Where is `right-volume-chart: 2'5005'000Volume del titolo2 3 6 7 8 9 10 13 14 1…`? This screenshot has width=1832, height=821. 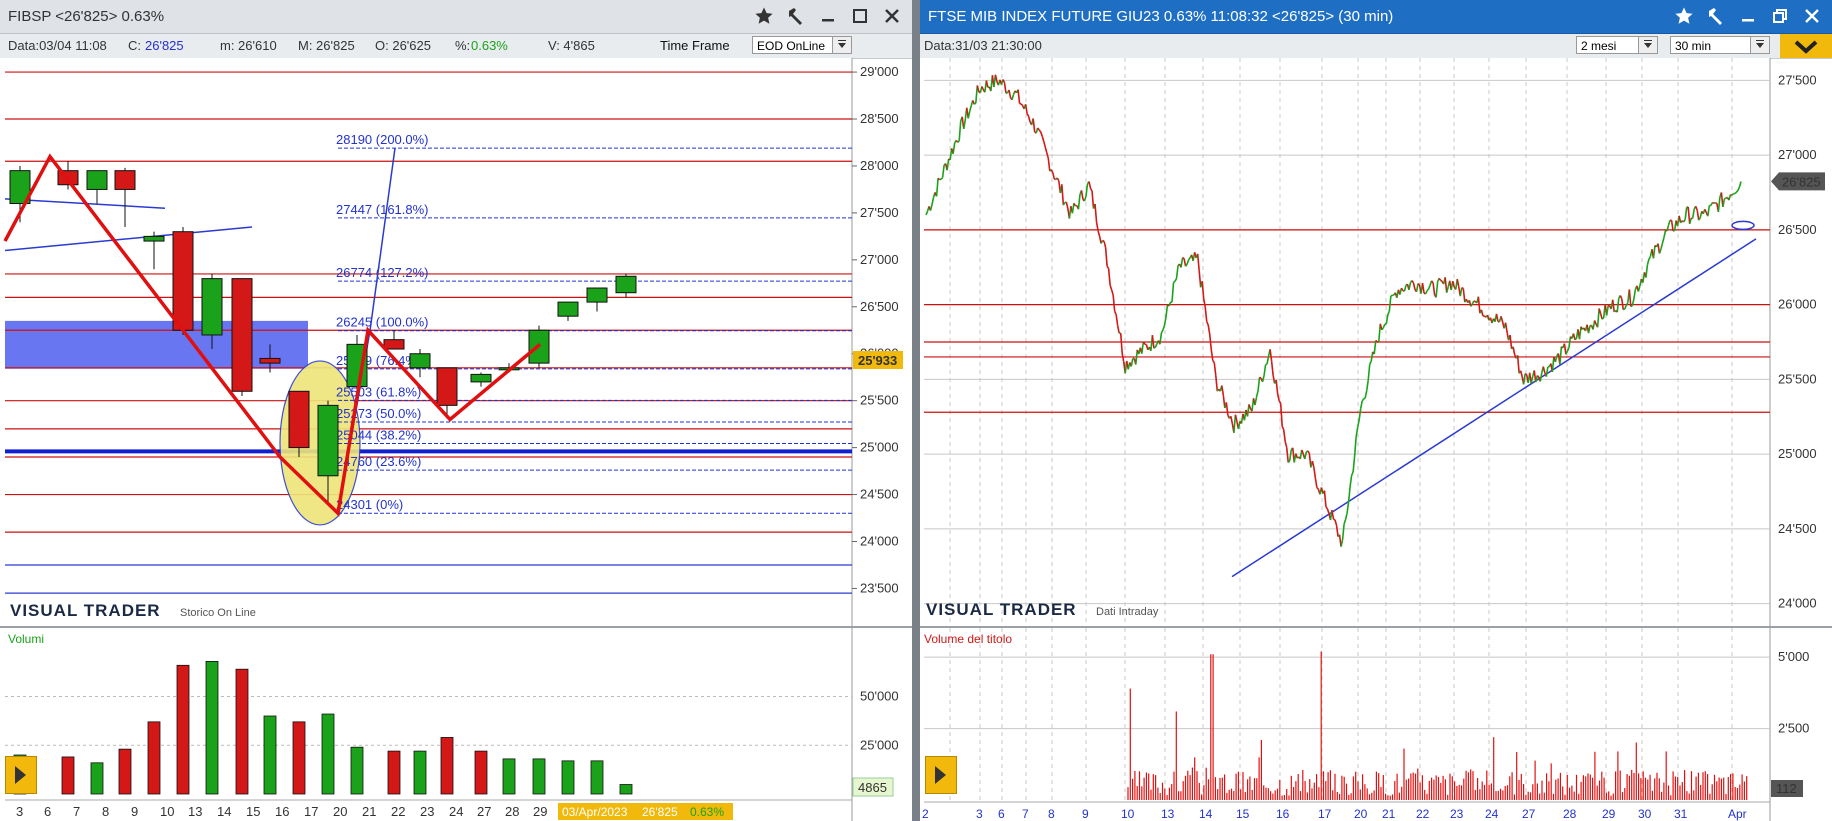 right-volume-chart: 2'5005'000Volume del titolo2 3 6 7 8 9 10 13 14 1… is located at coordinates (1364, 724).